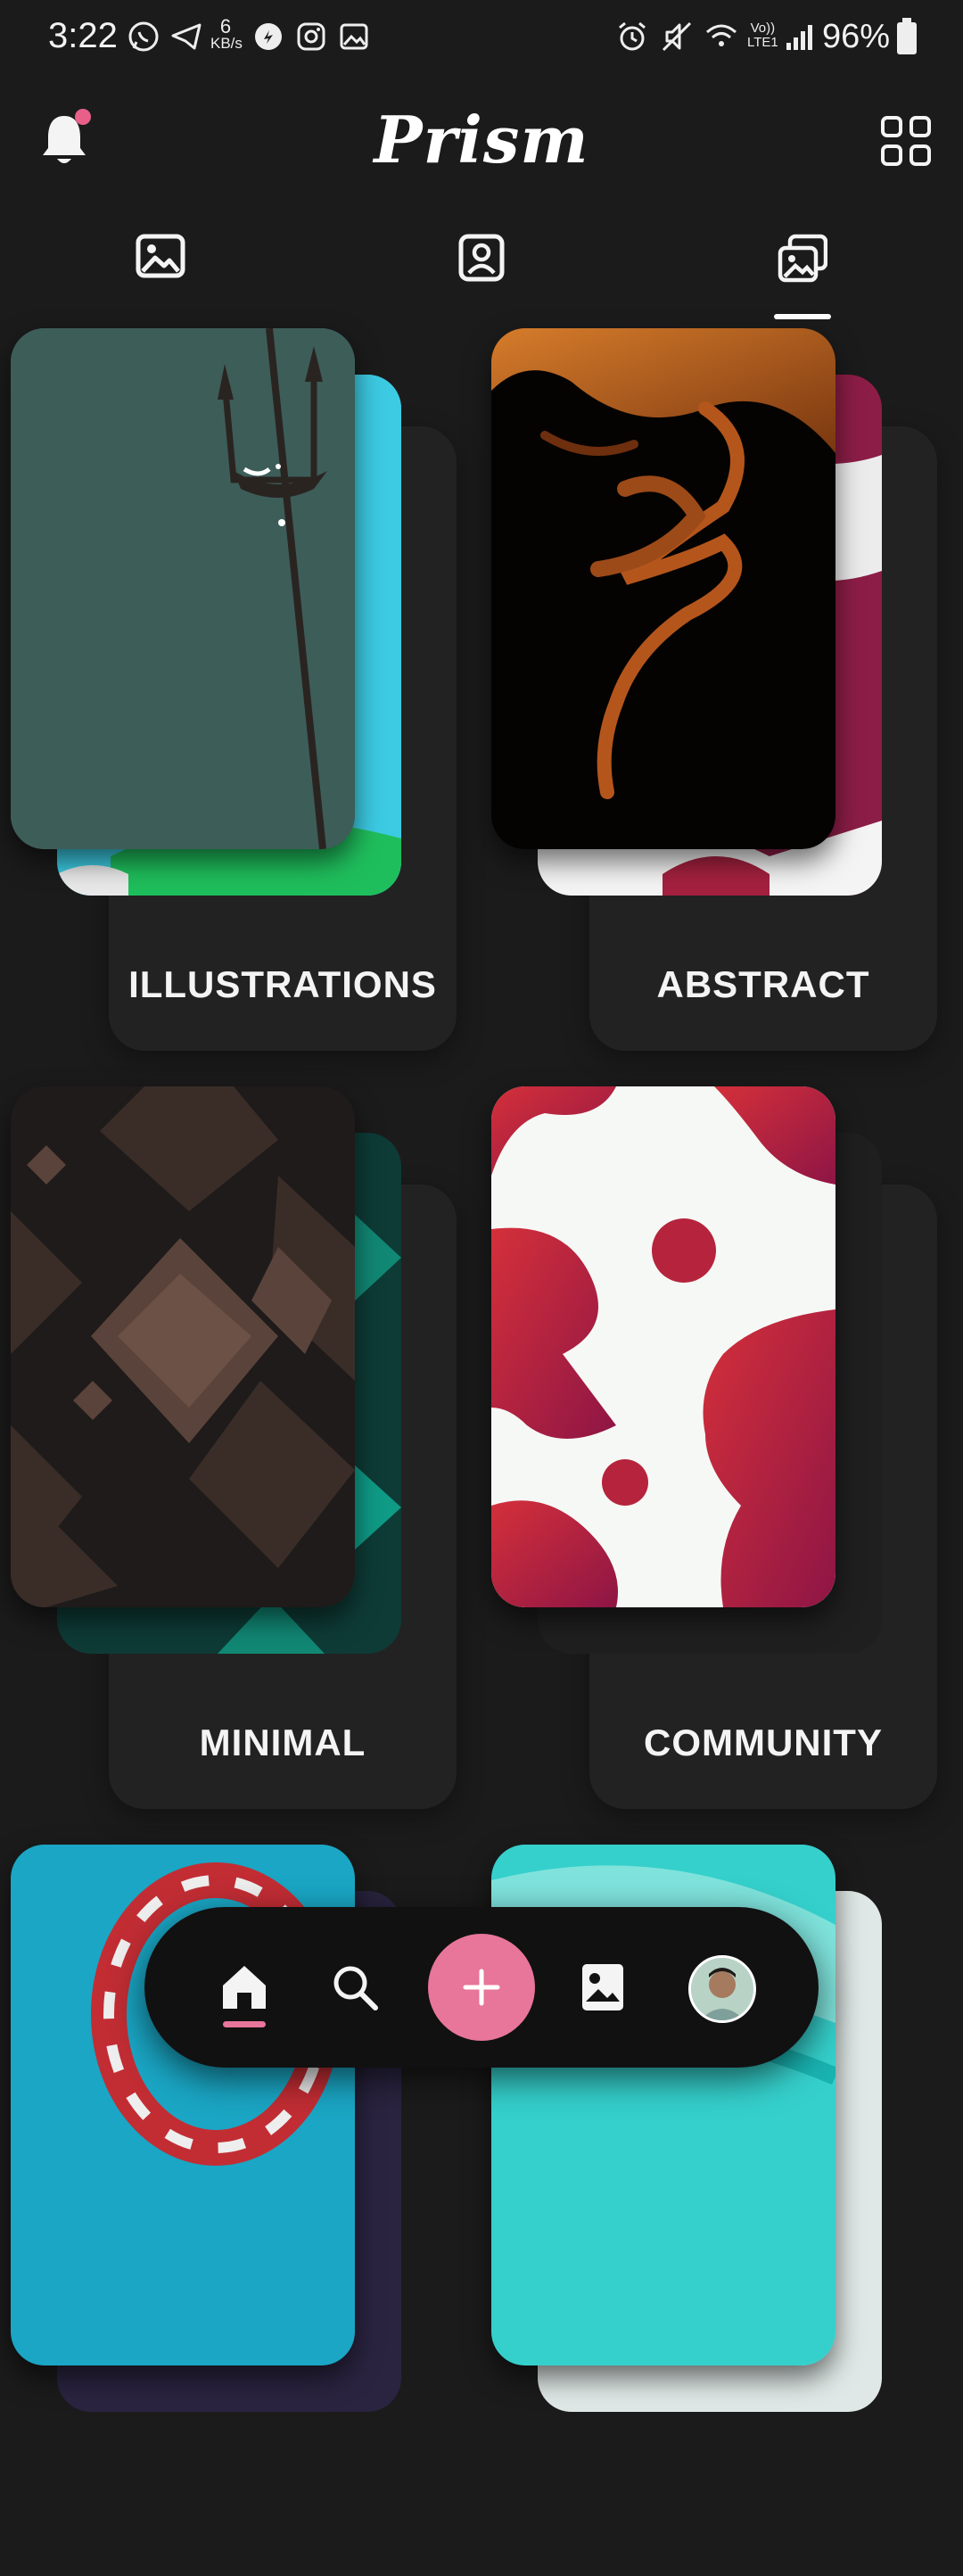 This screenshot has height=2576, width=963. I want to click on tab-collections, so click(802, 274).